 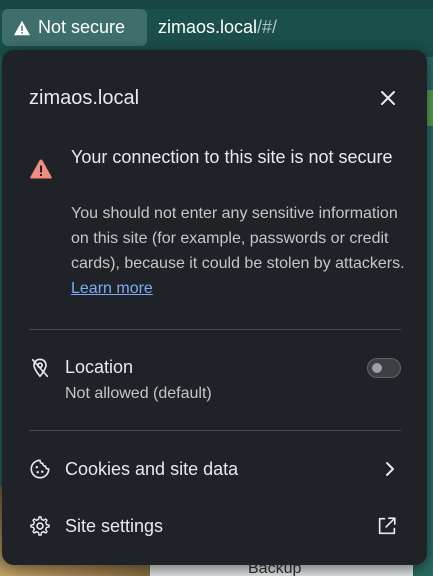 What do you see at coordinates (99, 367) in the screenshot?
I see `location-label: Location` at bounding box center [99, 367].